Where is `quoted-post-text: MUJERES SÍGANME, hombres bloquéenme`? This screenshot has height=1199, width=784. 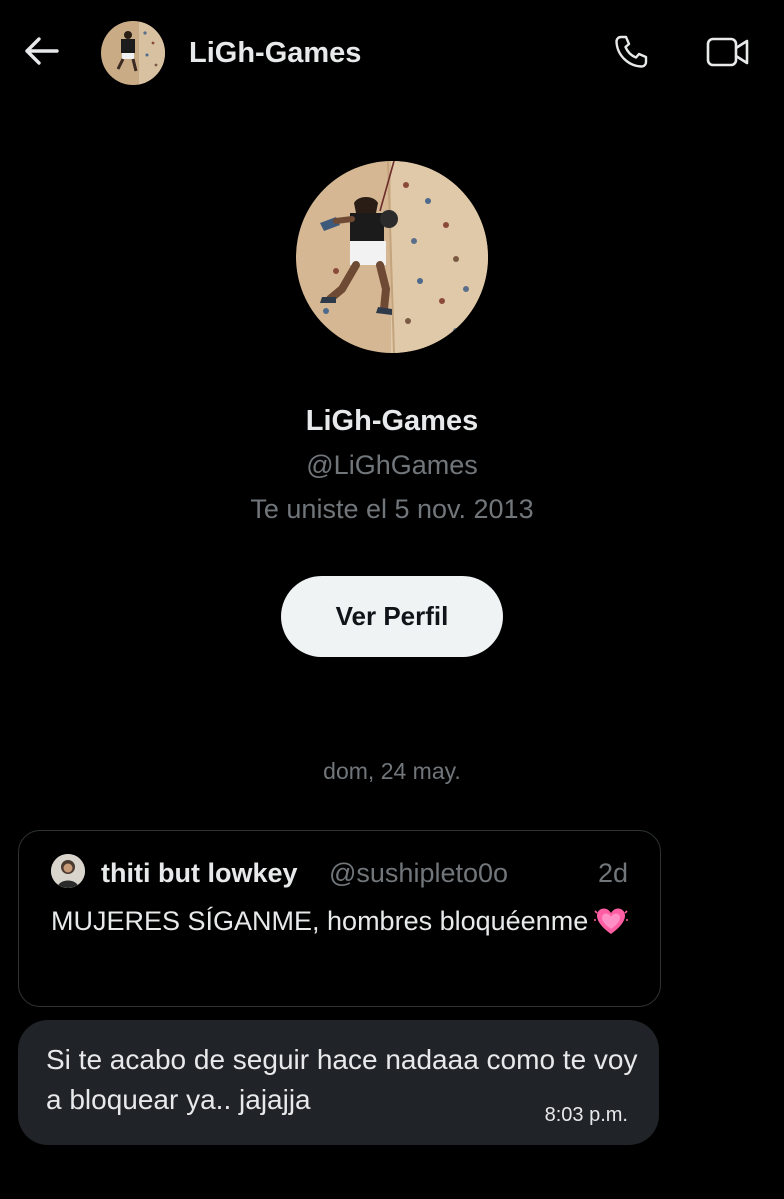 quoted-post-text: MUJERES SÍGANME, hombres bloquéenme is located at coordinates (346, 924).